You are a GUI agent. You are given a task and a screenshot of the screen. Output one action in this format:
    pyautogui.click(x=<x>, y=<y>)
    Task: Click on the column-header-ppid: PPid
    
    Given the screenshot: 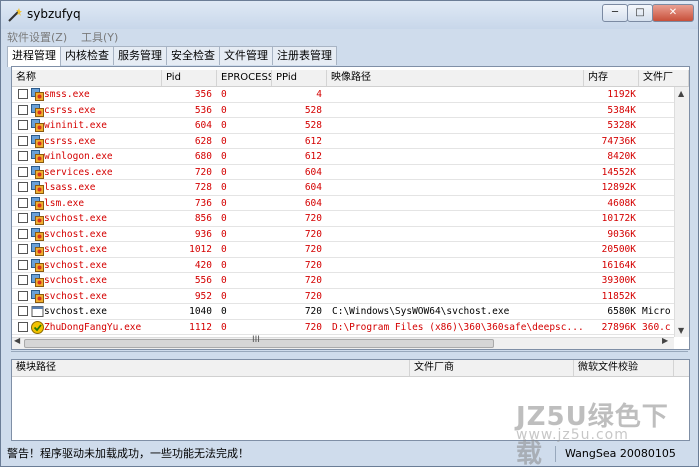 What is the action you would take?
    pyautogui.click(x=299, y=78)
    